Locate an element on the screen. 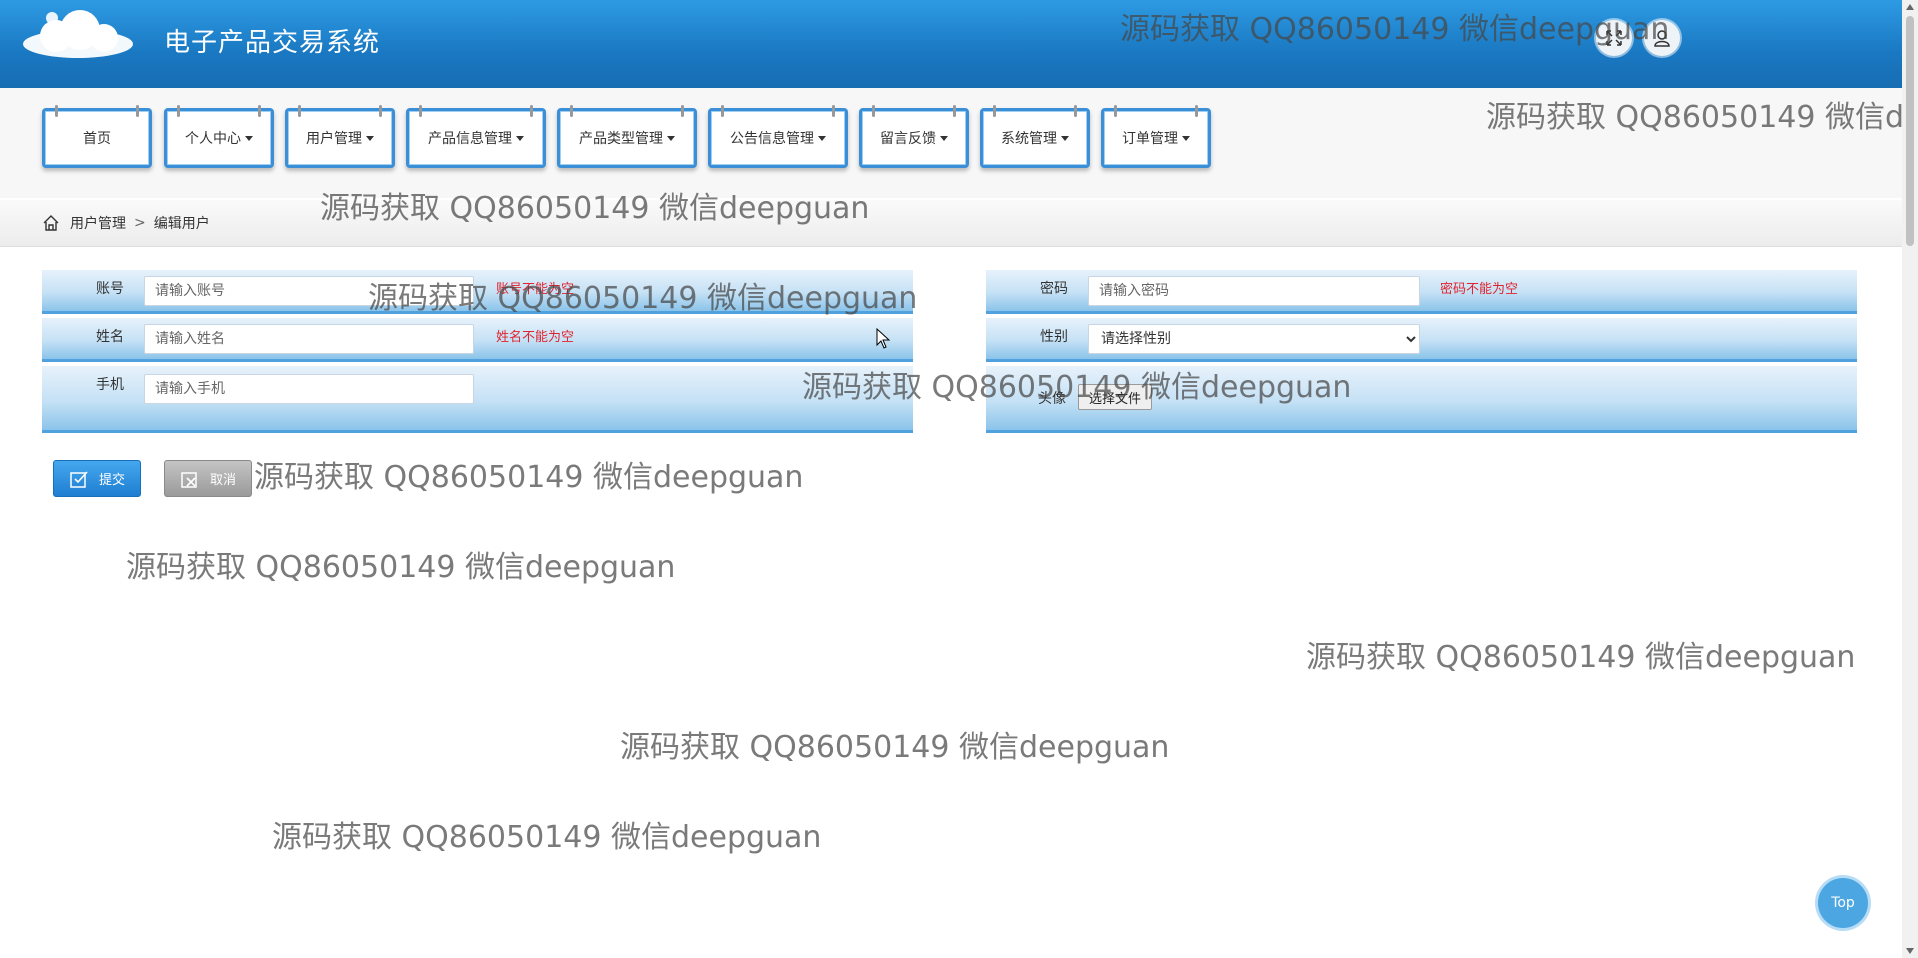 This screenshot has width=1918, height=958. nav-item-label: 系统管理 is located at coordinates (1029, 139).